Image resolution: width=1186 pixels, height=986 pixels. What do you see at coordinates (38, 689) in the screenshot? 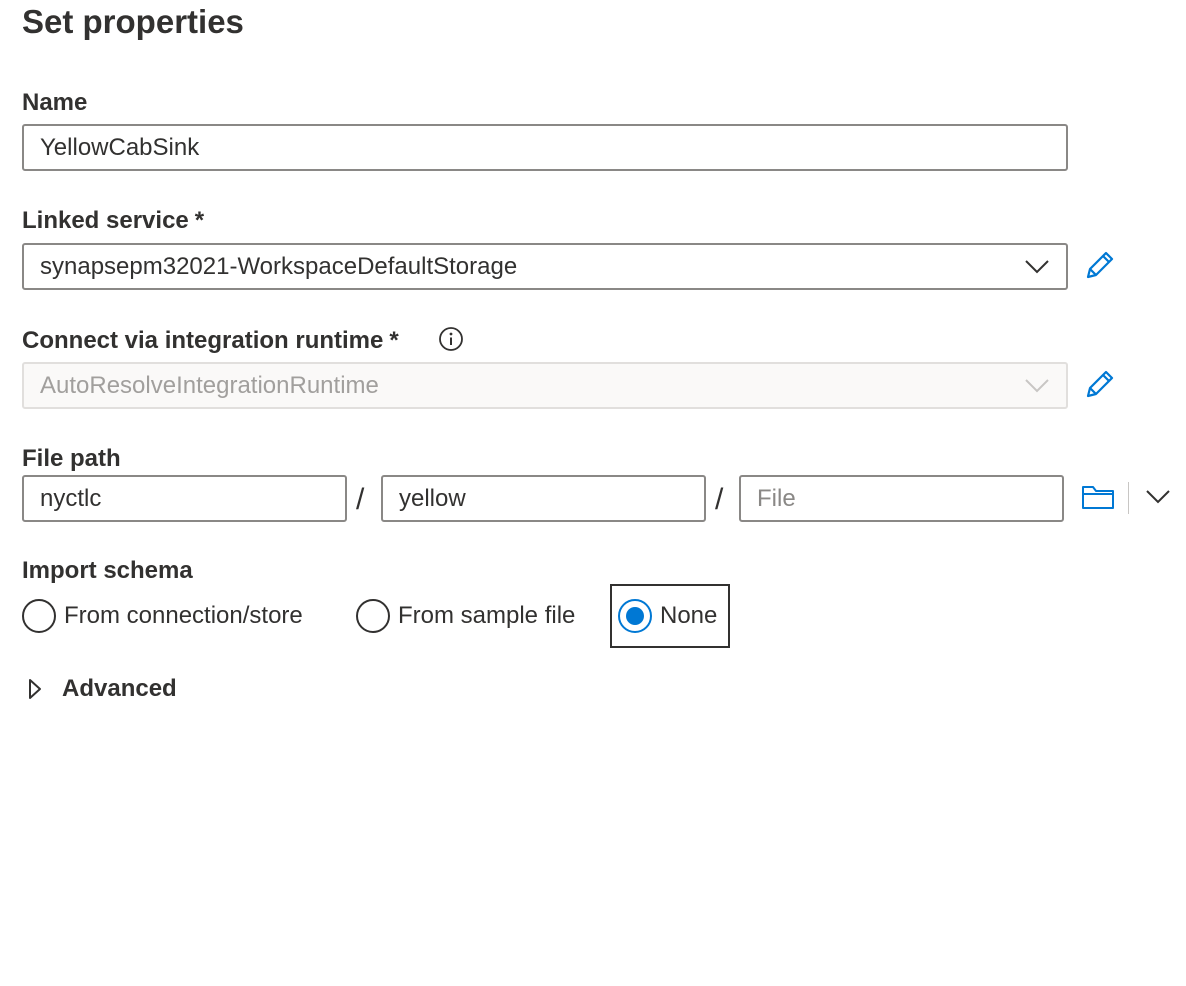
I see `caret-right-icon` at bounding box center [38, 689].